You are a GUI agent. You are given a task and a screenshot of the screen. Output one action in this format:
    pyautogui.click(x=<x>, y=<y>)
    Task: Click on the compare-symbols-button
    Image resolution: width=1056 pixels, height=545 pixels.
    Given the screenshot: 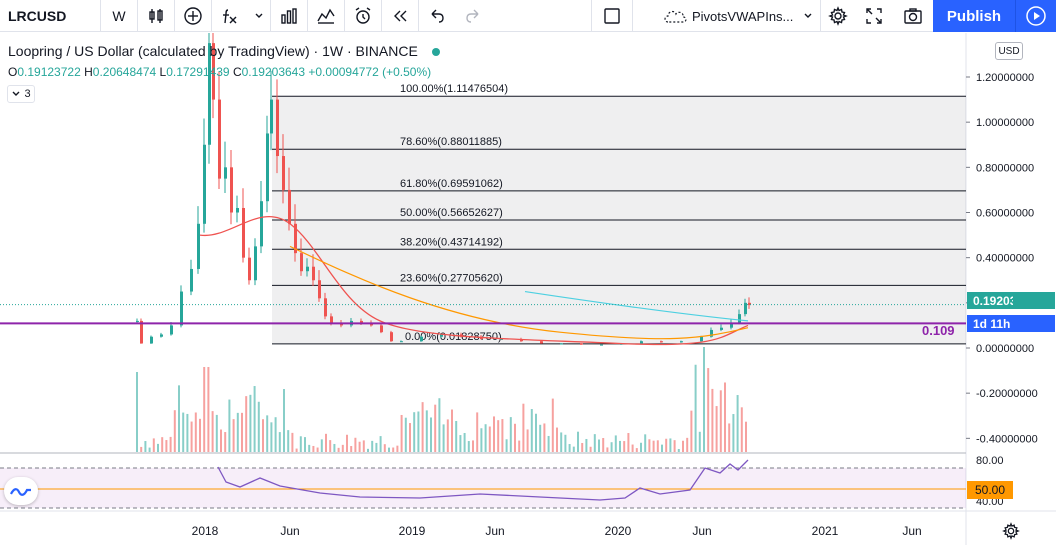 What is the action you would take?
    pyautogui.click(x=326, y=16)
    